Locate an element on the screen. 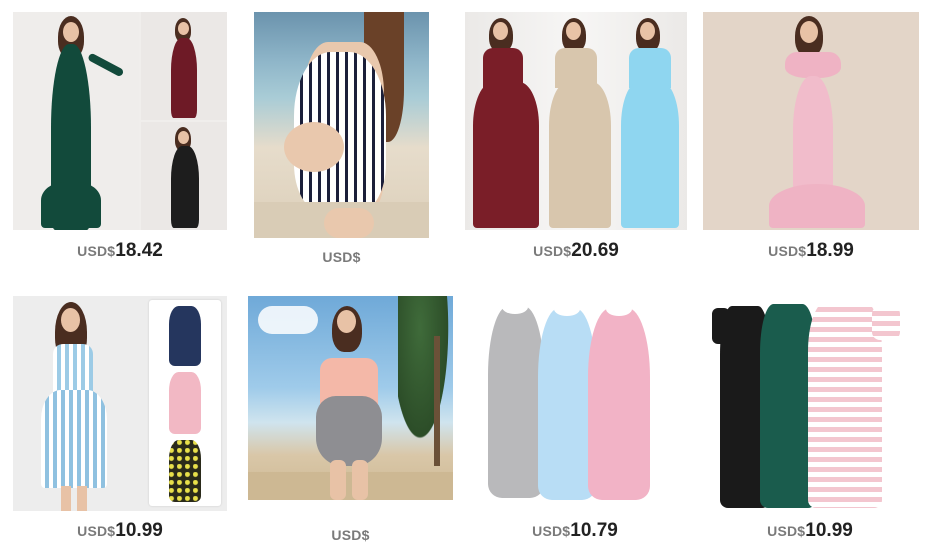  color-variants-panel is located at coordinates (185, 403).